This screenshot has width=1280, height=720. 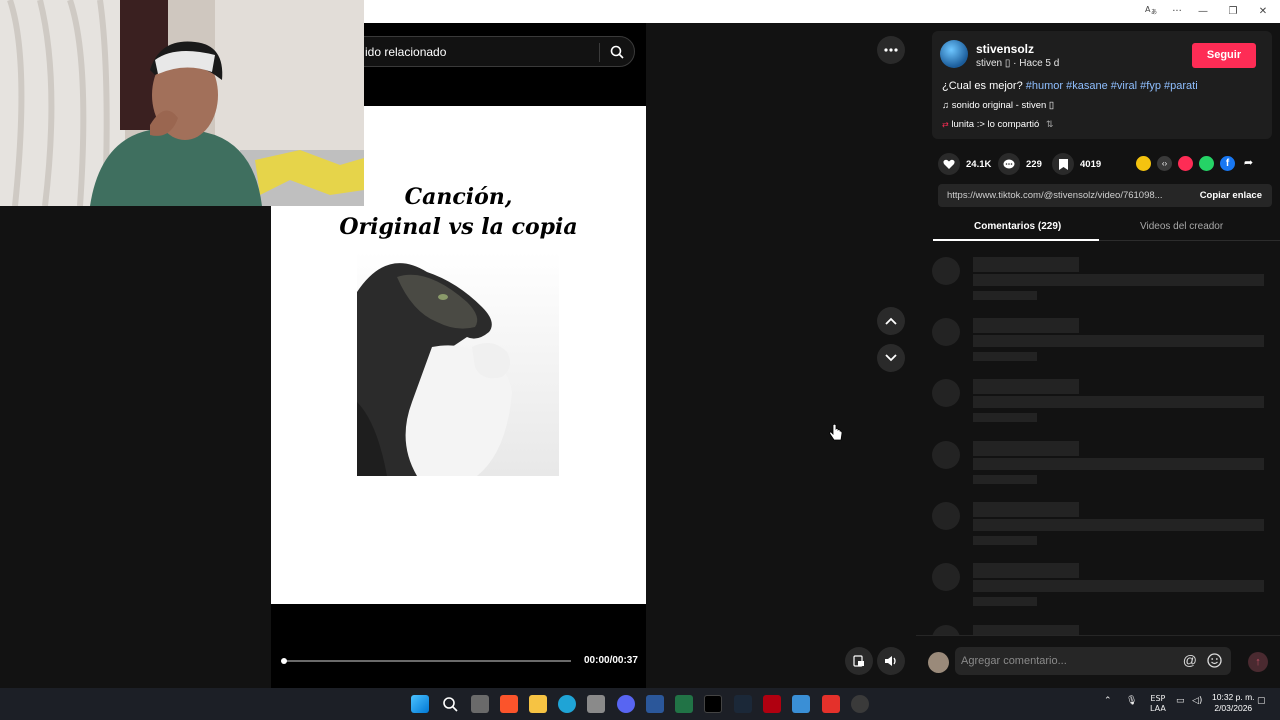 I want to click on comment-bar: Agregar comentario... @ ↑, so click(x=1098, y=661).